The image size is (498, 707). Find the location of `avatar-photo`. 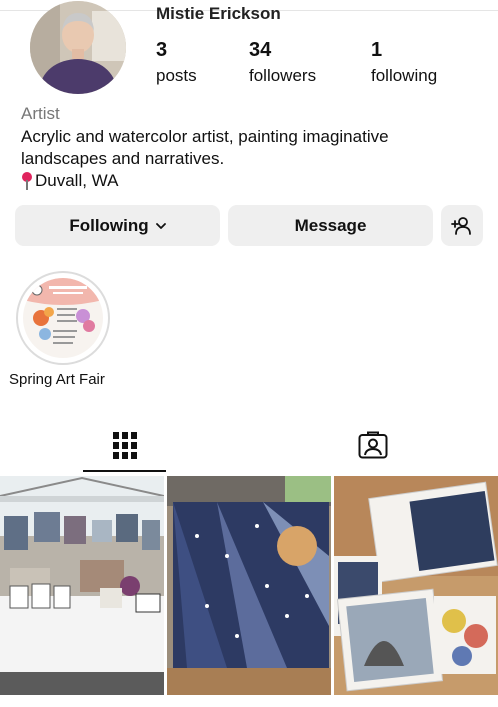

avatar-photo is located at coordinates (78, 47).